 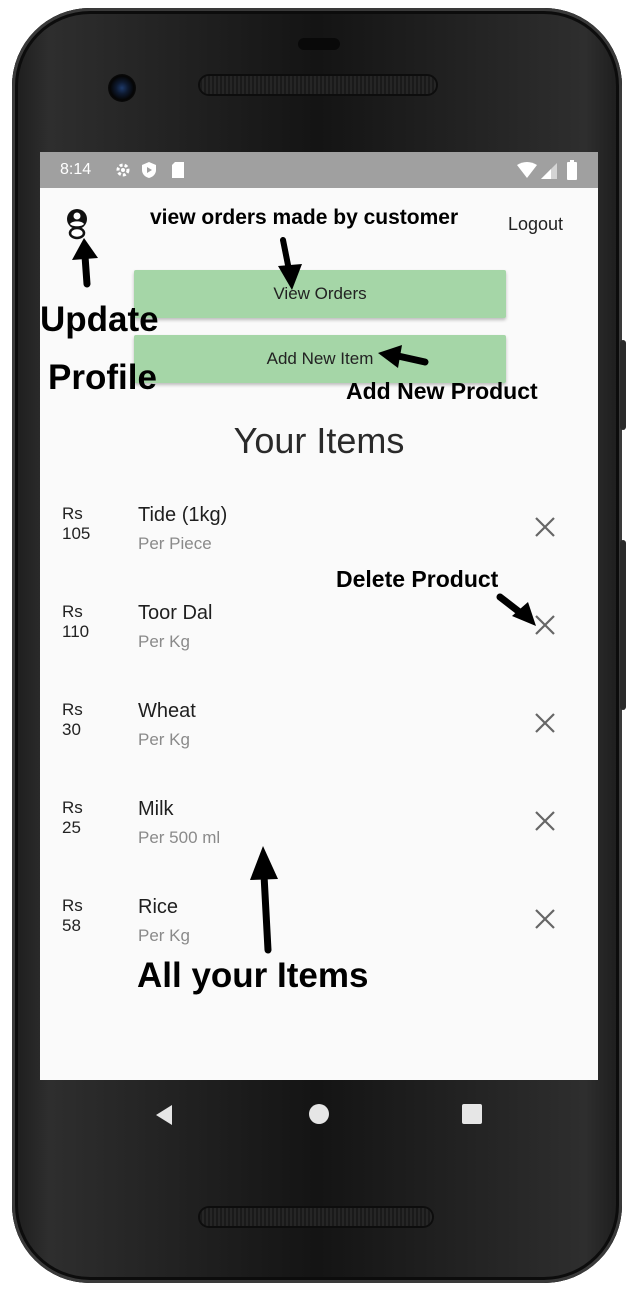 What do you see at coordinates (71, 827) in the screenshot?
I see `price-value: 25` at bounding box center [71, 827].